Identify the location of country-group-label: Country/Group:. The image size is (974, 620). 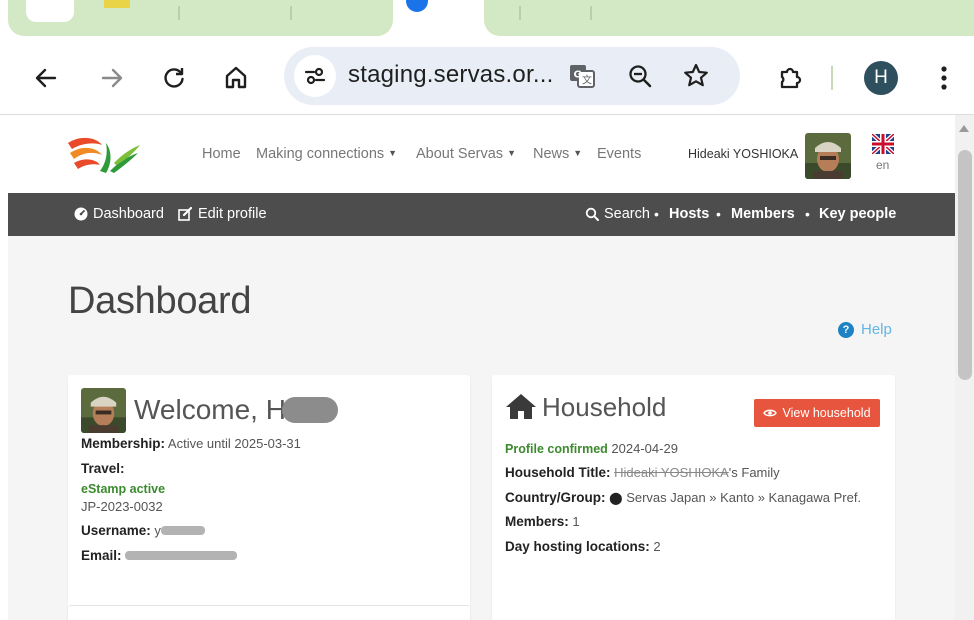
(555, 497).